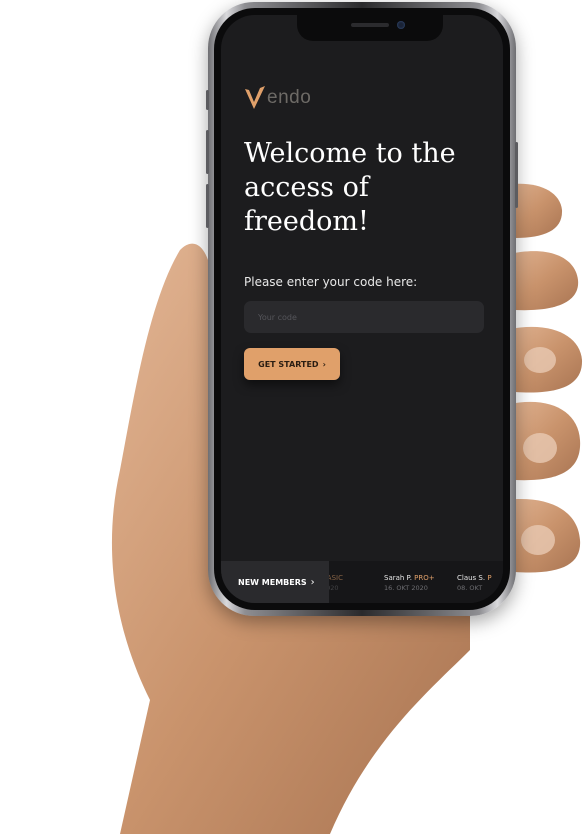 The height and width of the screenshot is (834, 585). What do you see at coordinates (364, 317) in the screenshot?
I see `code-input` at bounding box center [364, 317].